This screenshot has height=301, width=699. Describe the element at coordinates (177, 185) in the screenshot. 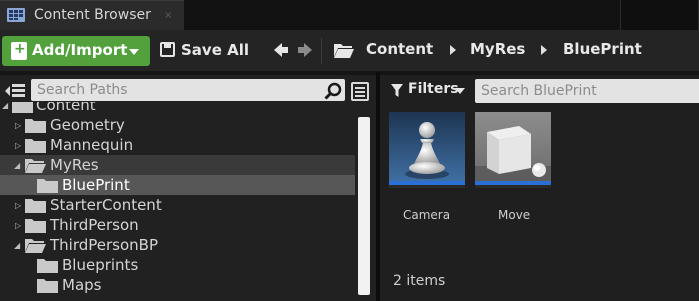

I see `tree-item-blueprint: BluePrint` at that location.